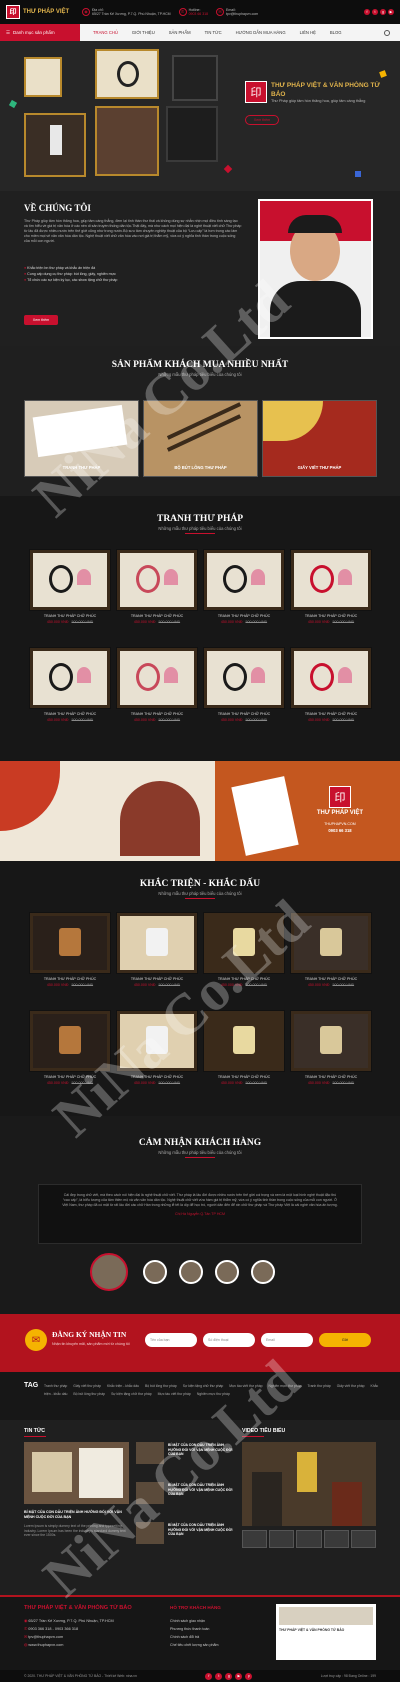 The height and width of the screenshot is (1682, 400). What do you see at coordinates (53, 1629) in the screenshot?
I see `footer-phone: 0903 366 318 - 0903 366 318` at bounding box center [53, 1629].